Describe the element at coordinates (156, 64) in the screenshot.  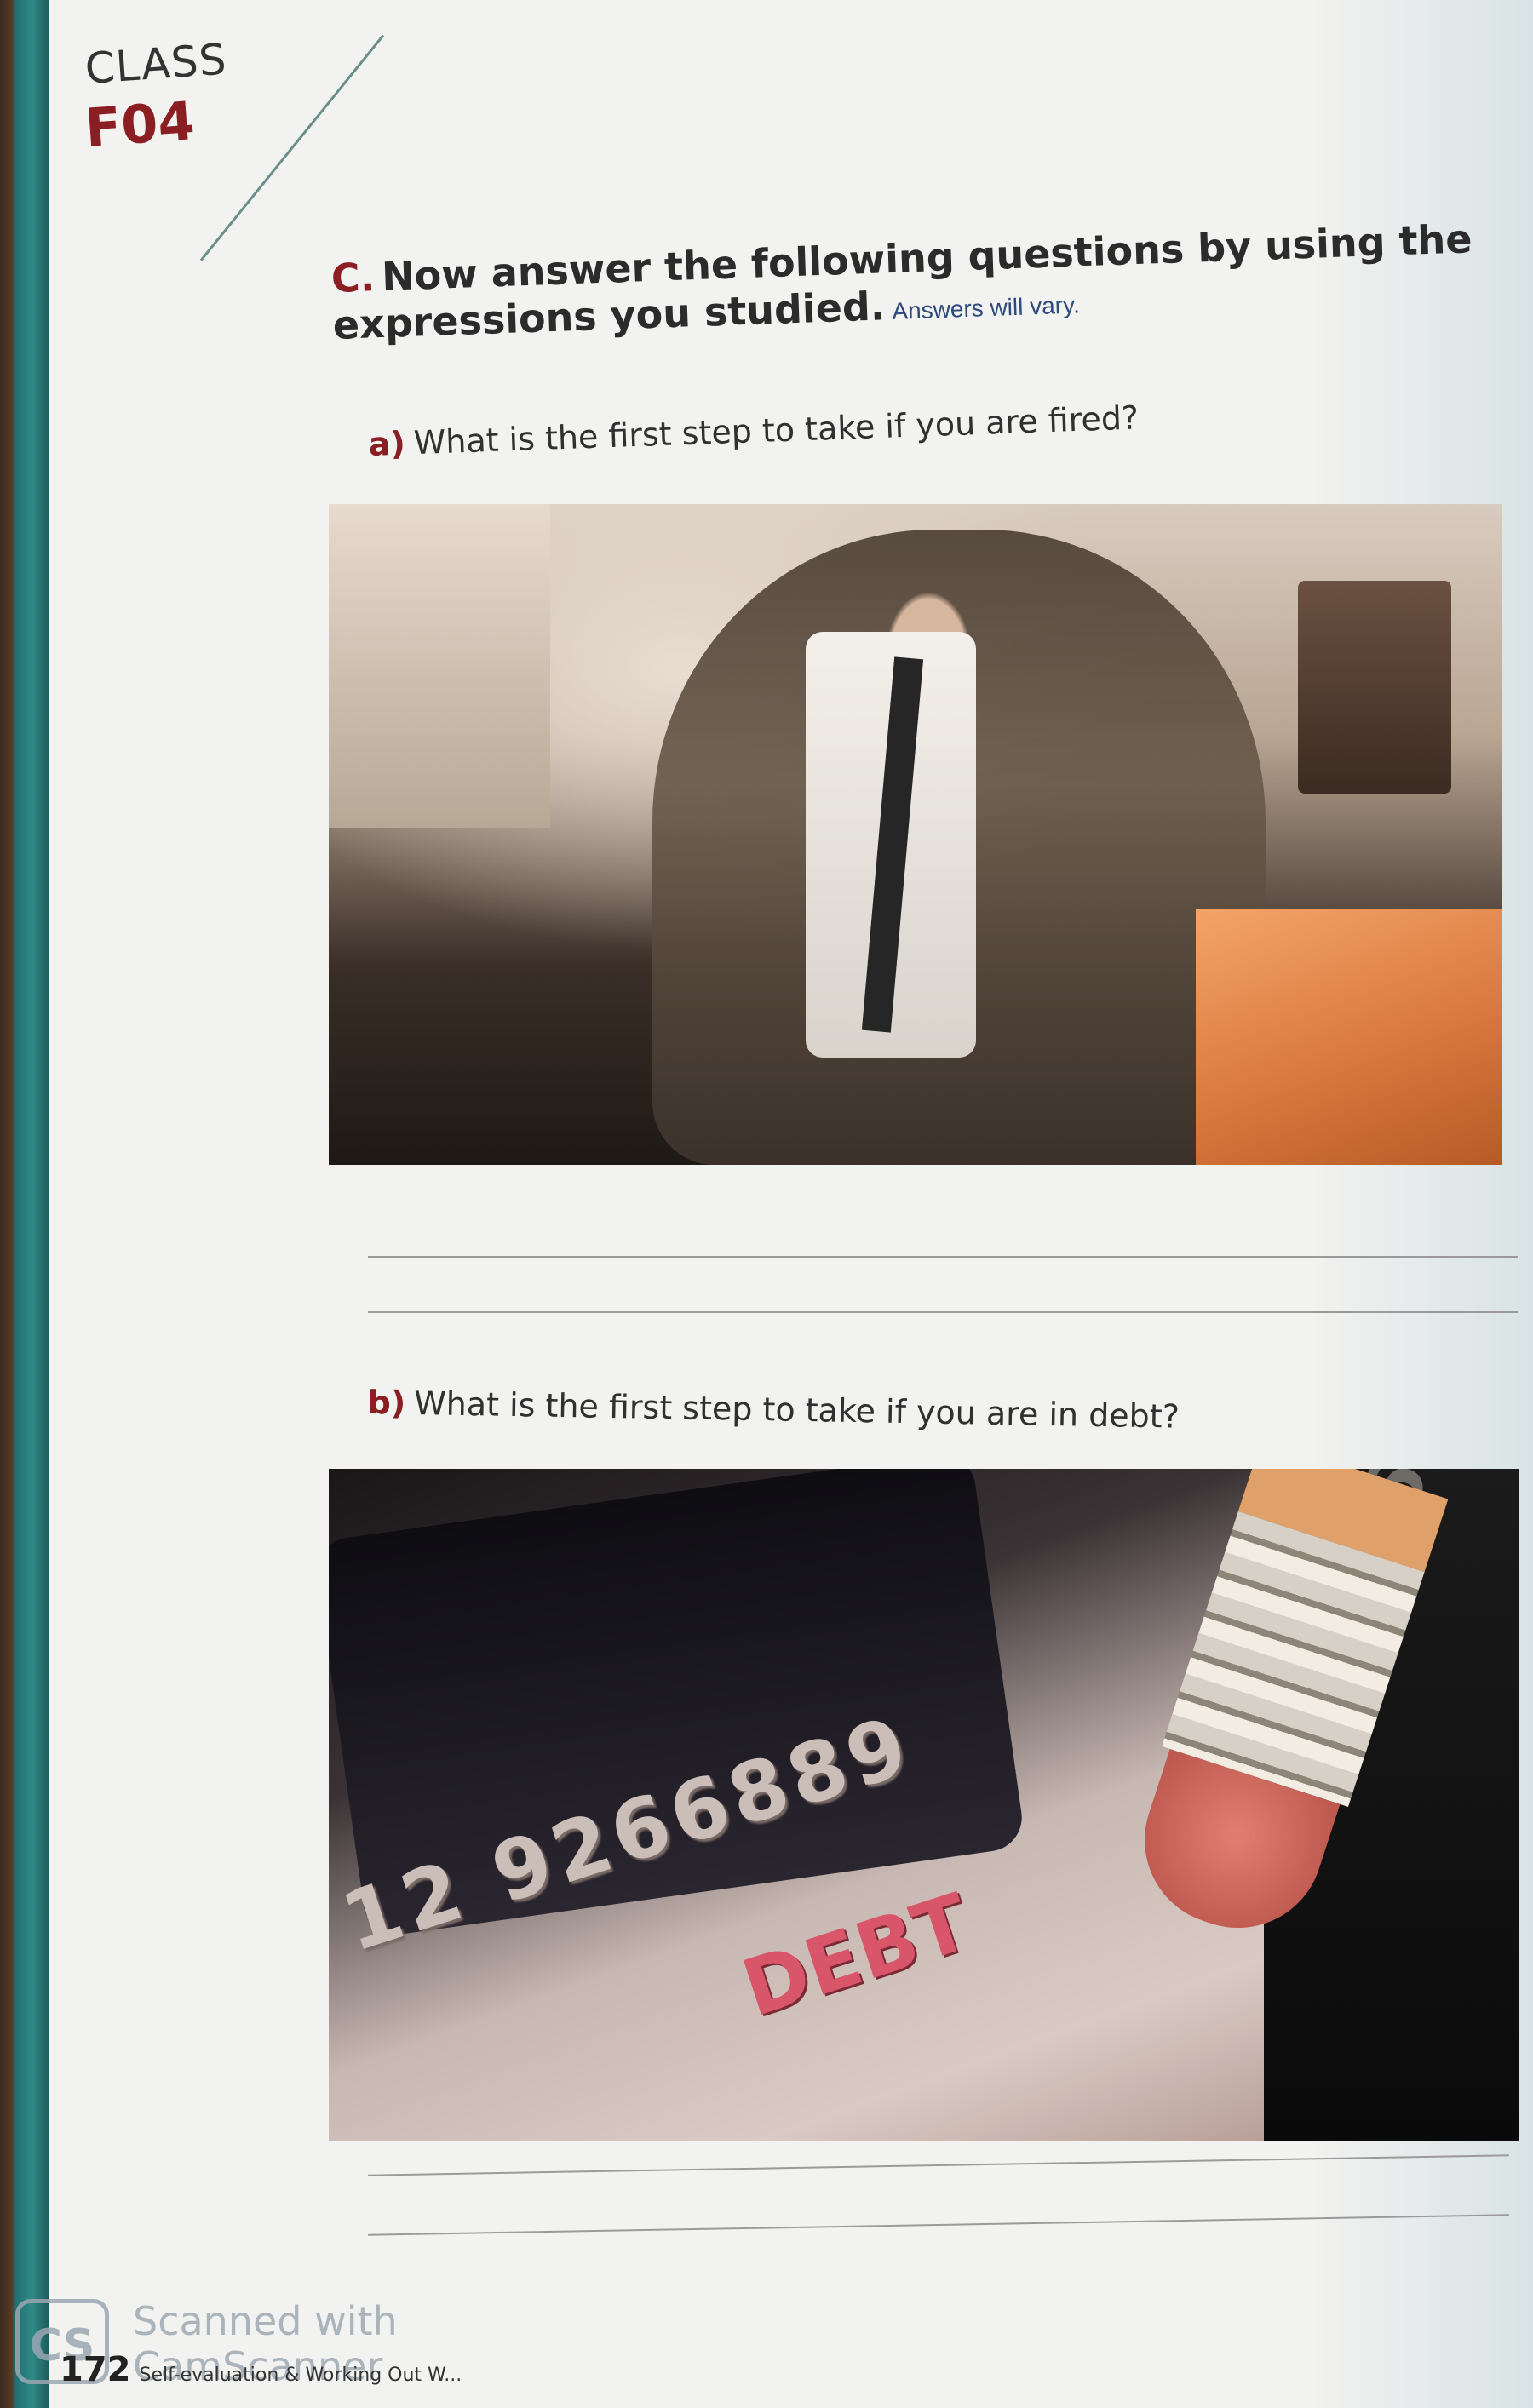
I see `class-label: CLASS` at that location.